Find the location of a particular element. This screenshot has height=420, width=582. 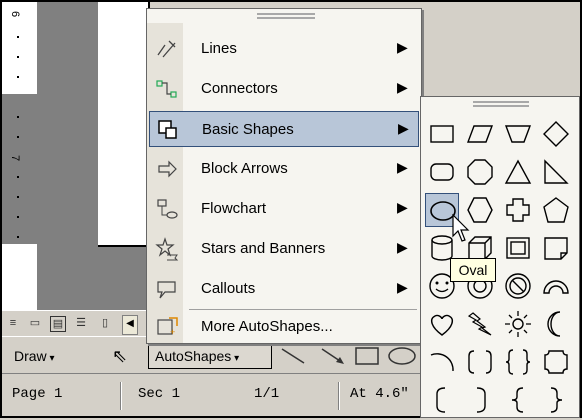

moon-shape-icon is located at coordinates (556, 324).